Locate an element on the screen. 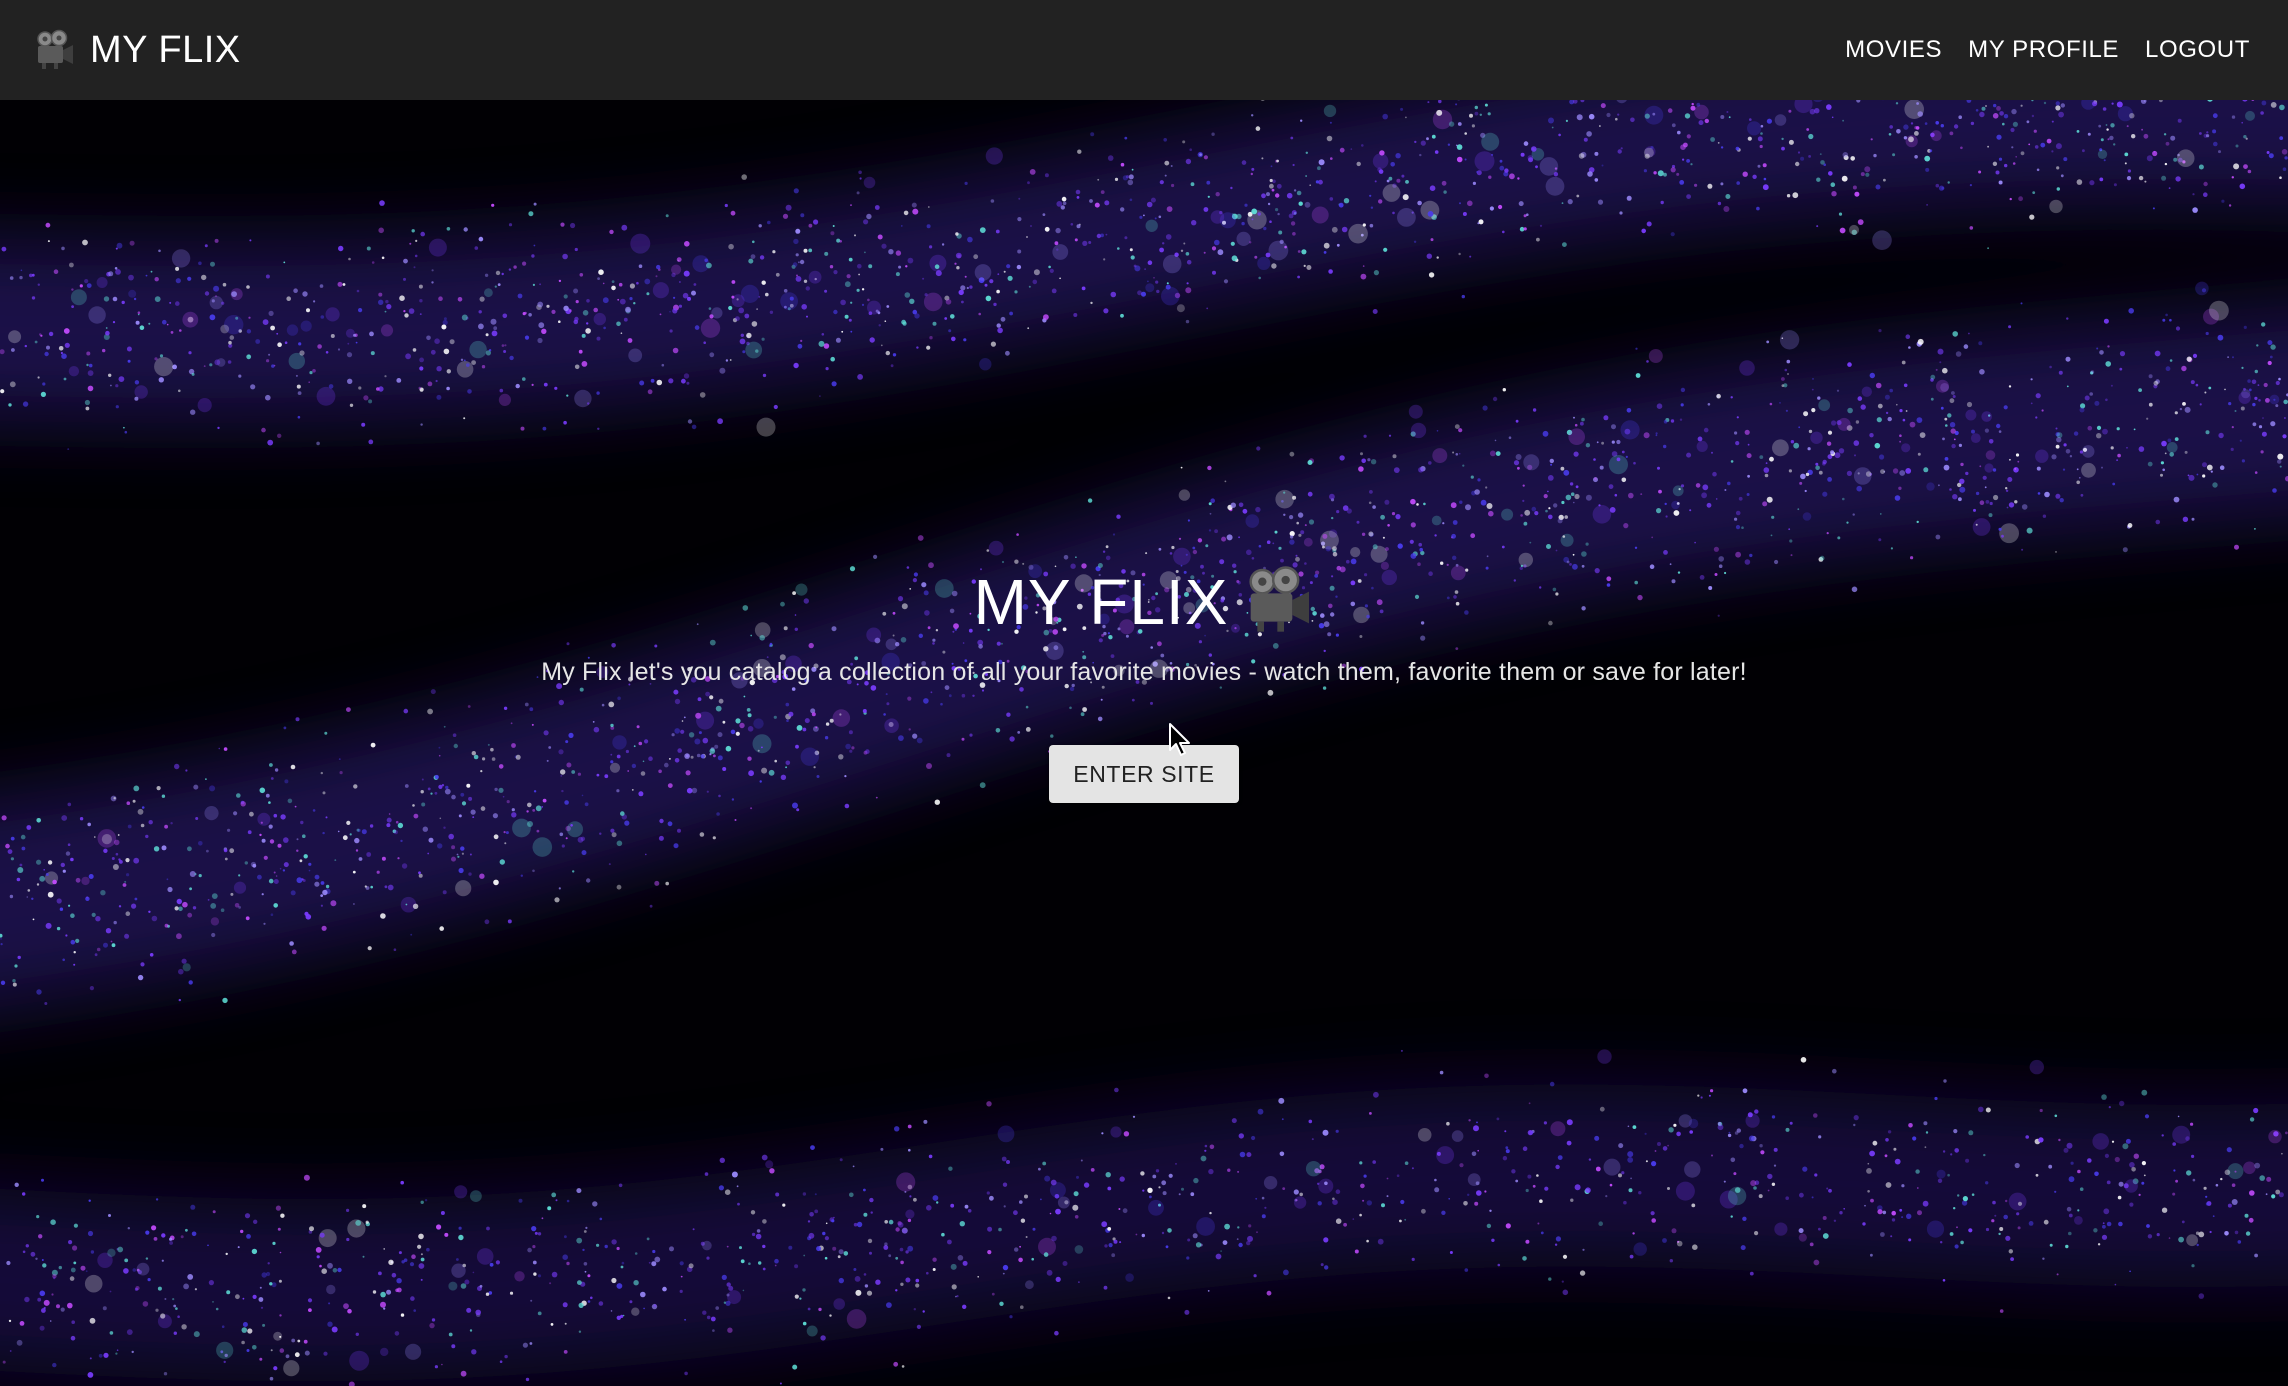 The height and width of the screenshot is (1386, 2288). hero-title: MY FLIX is located at coordinates (1101, 602).